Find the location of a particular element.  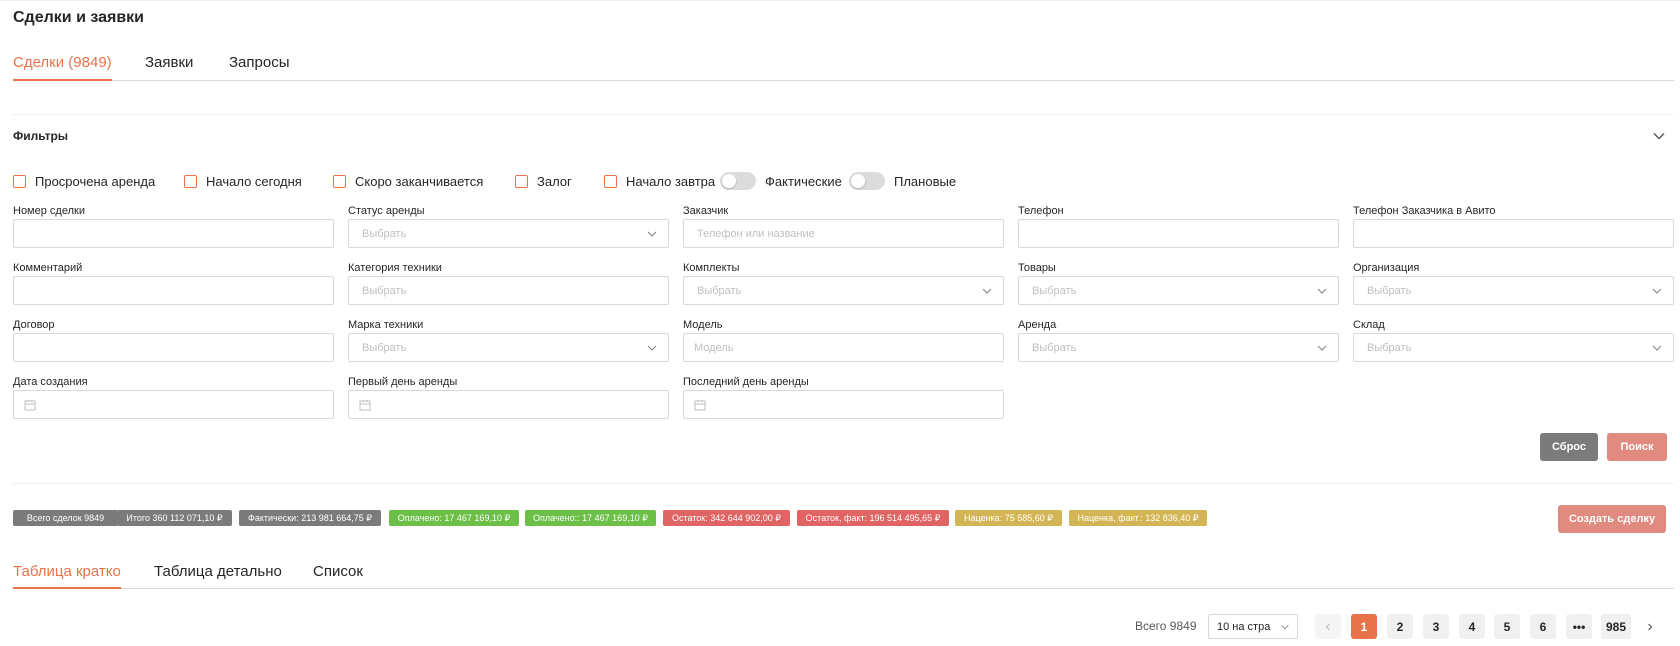

chevron-left-icon is located at coordinates (1327, 626).